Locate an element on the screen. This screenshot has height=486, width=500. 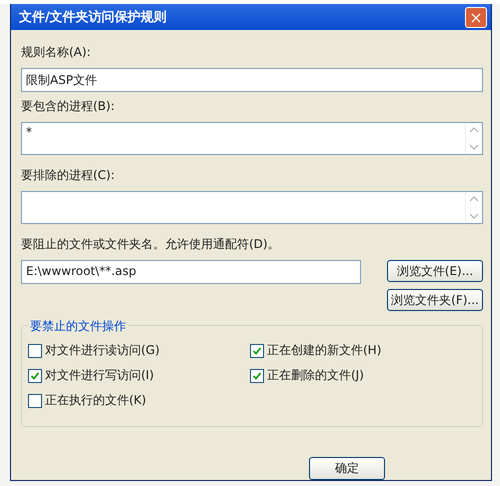
input-field: E:\wwwroot\**.asp is located at coordinates (191, 272).